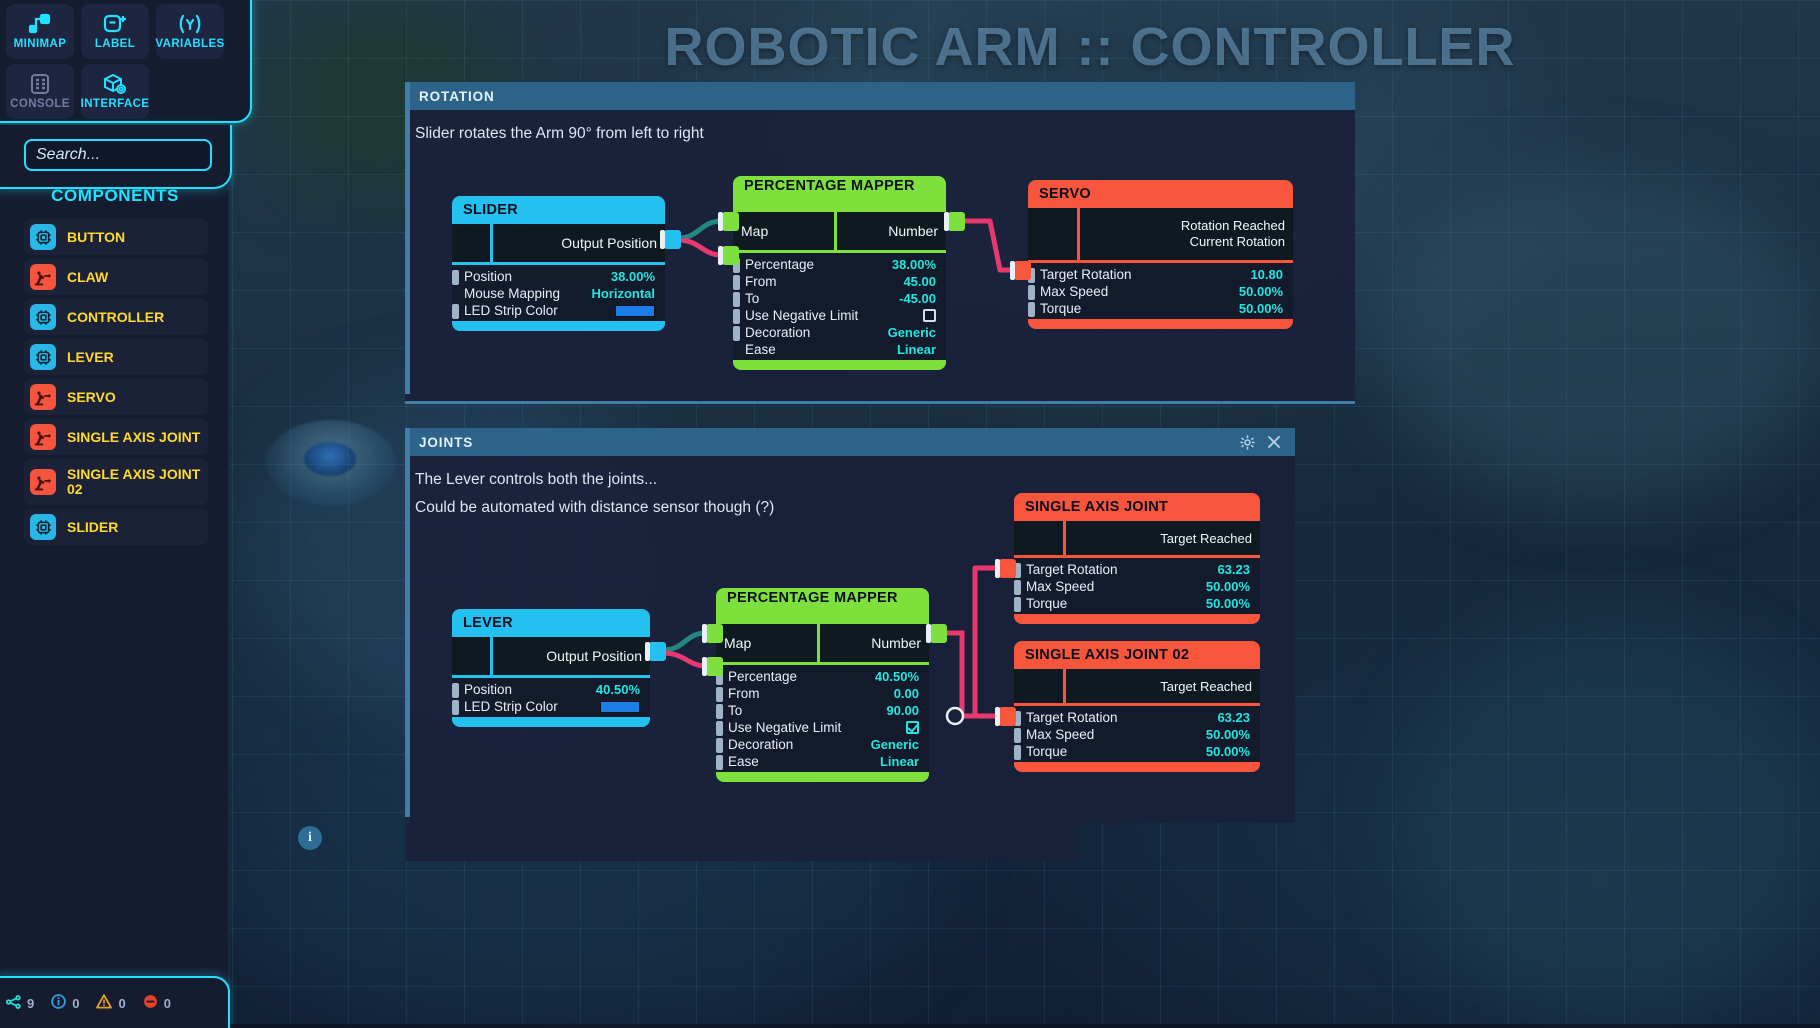 The height and width of the screenshot is (1028, 1820). Describe the element at coordinates (40, 91) in the screenshot. I see `tool-console: CONSOLE` at that location.